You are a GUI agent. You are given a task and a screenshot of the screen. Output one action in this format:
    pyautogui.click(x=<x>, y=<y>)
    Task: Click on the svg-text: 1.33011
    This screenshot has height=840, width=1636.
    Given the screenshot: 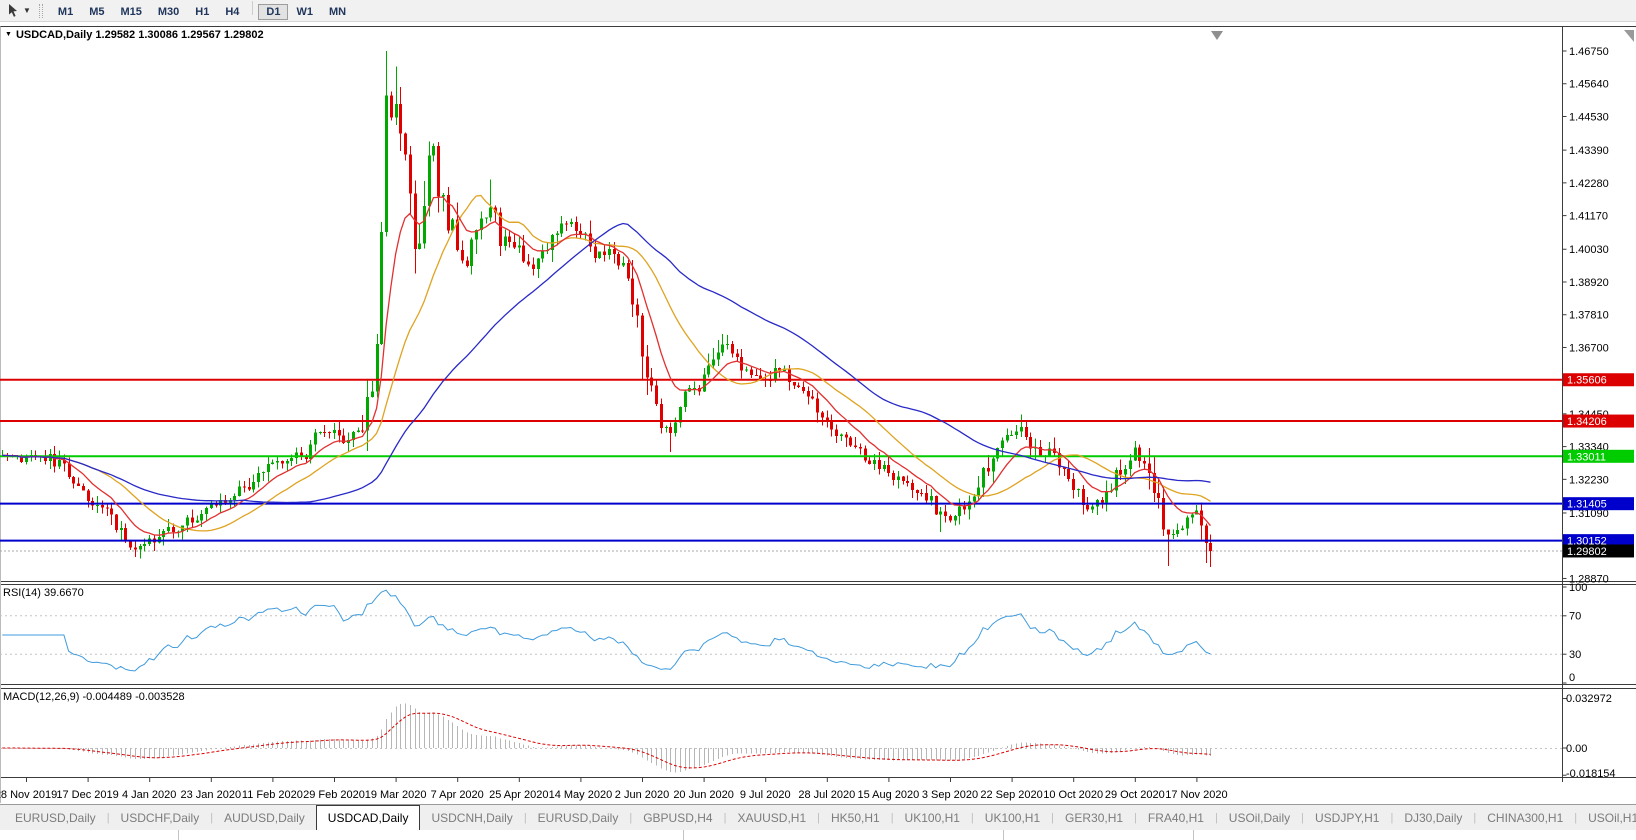 What is the action you would take?
    pyautogui.click(x=1586, y=457)
    